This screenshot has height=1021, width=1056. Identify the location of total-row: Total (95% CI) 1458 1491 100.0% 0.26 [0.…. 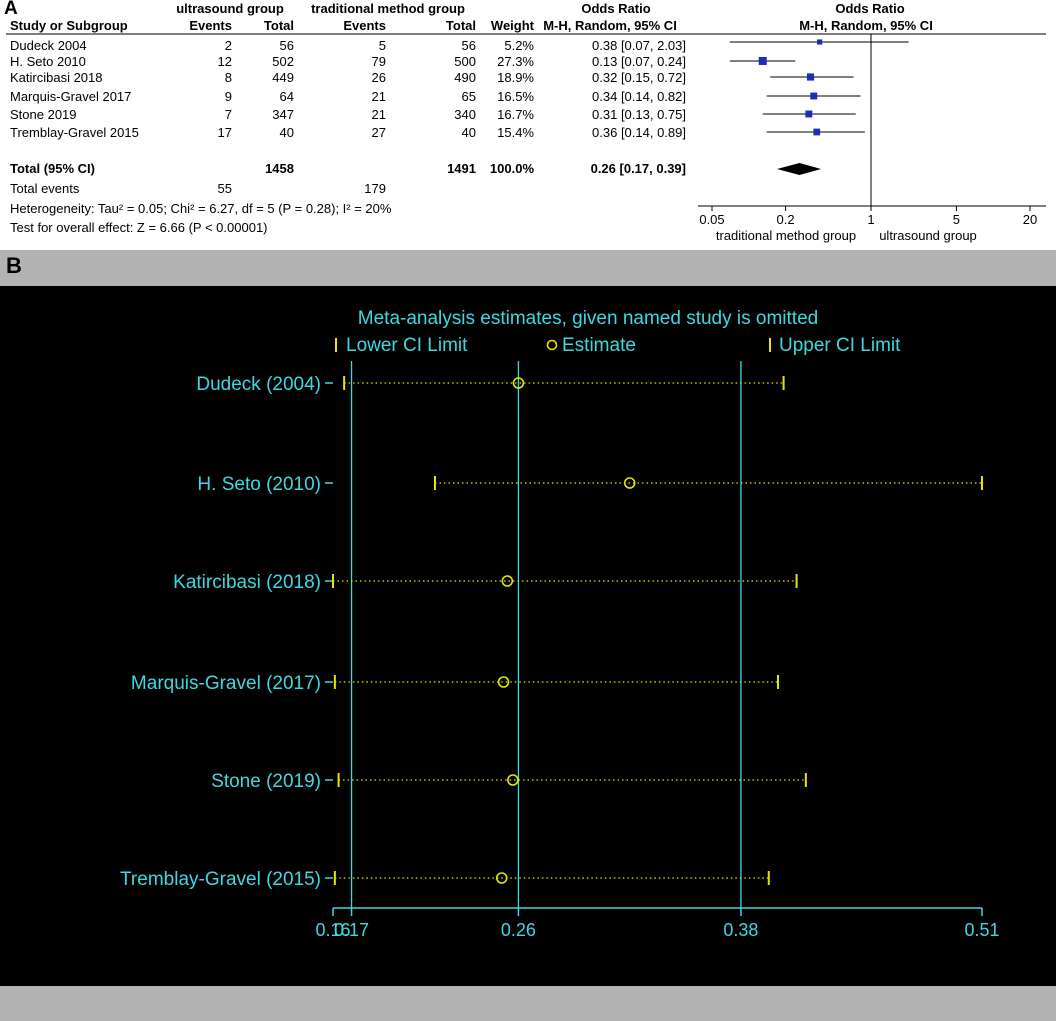
(348, 168).